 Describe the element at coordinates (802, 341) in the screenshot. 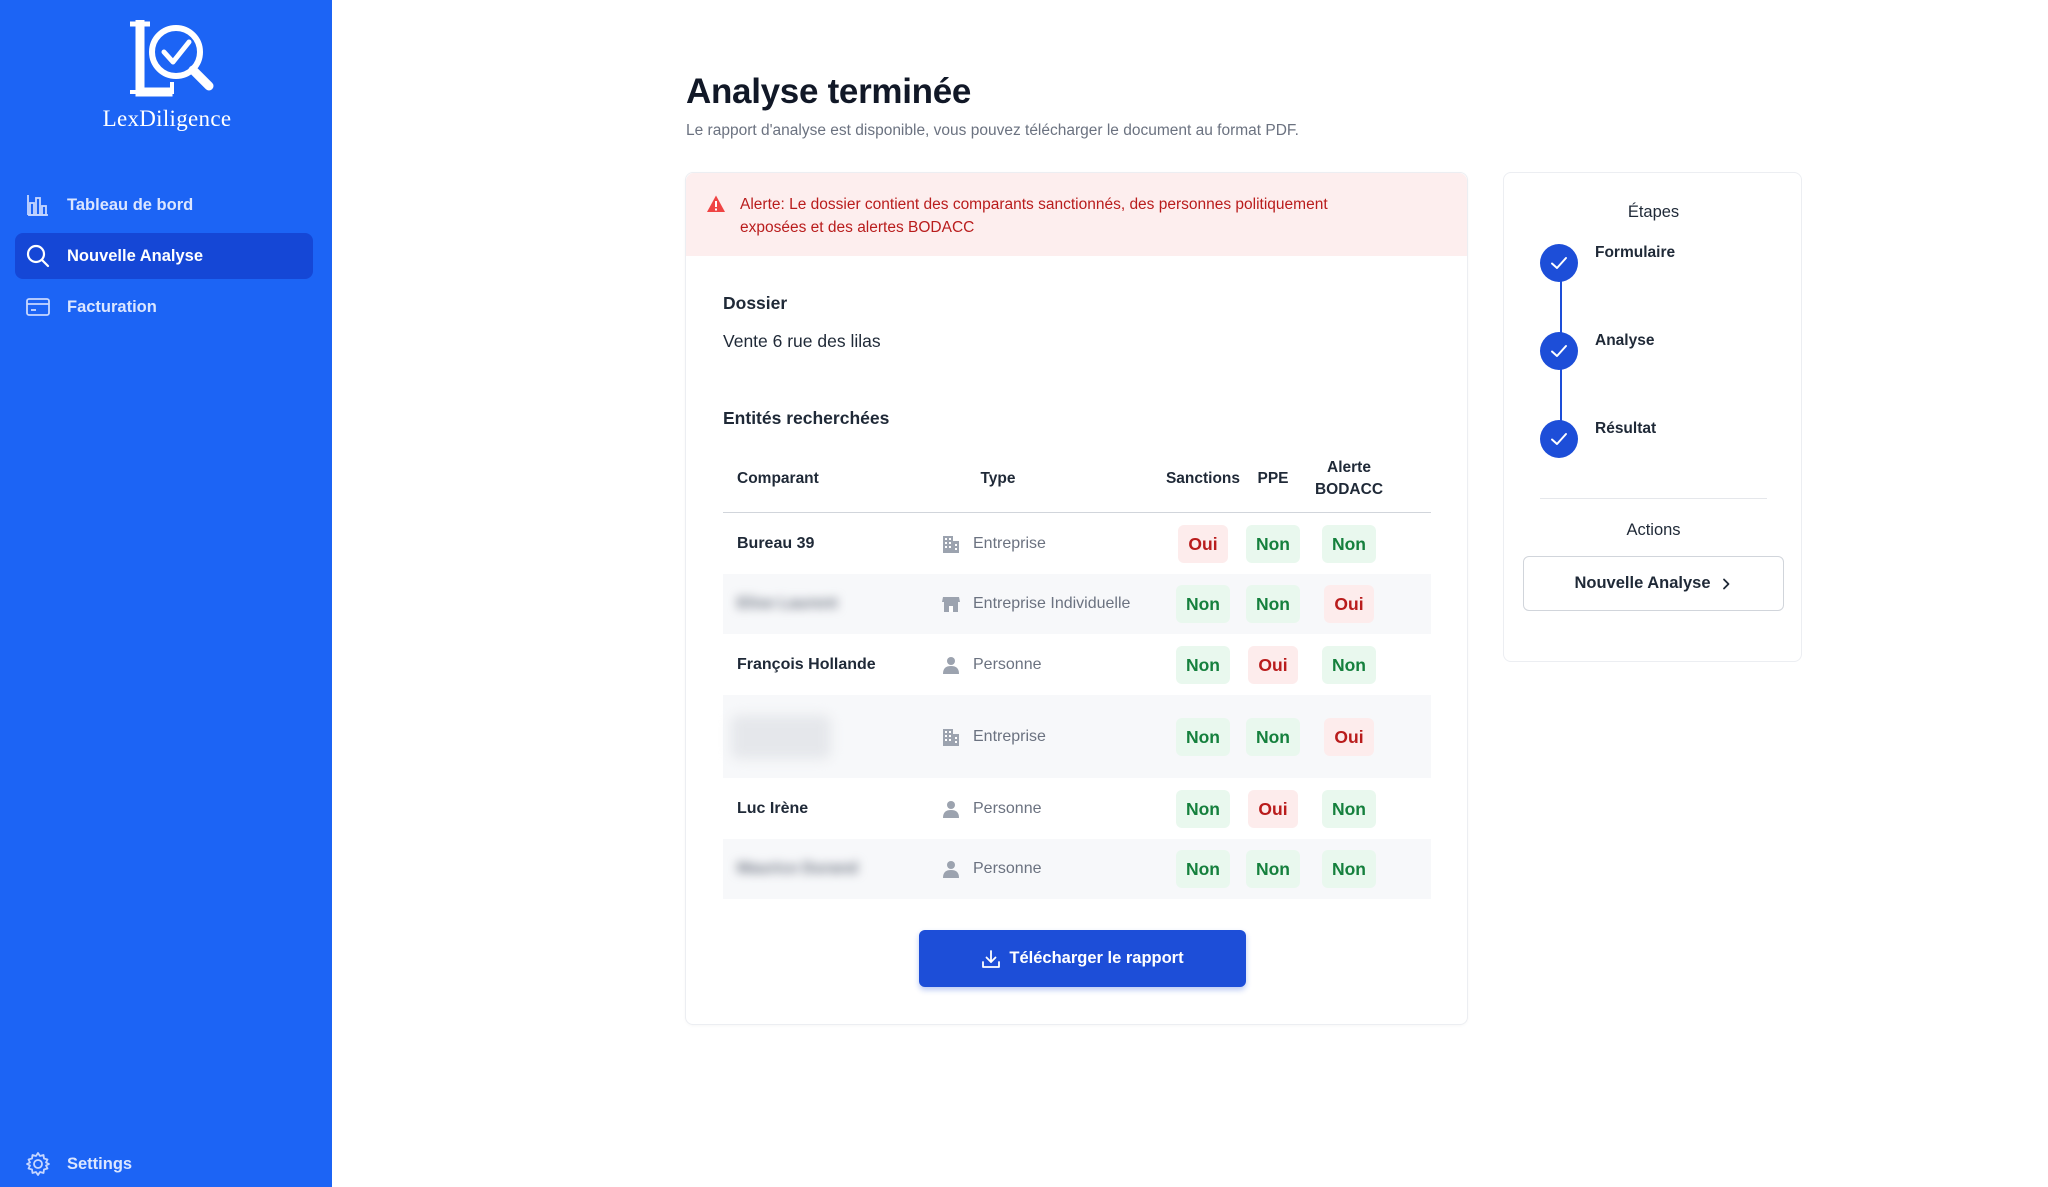

I see `dossier-value: Vente 6 rue des lilas` at that location.